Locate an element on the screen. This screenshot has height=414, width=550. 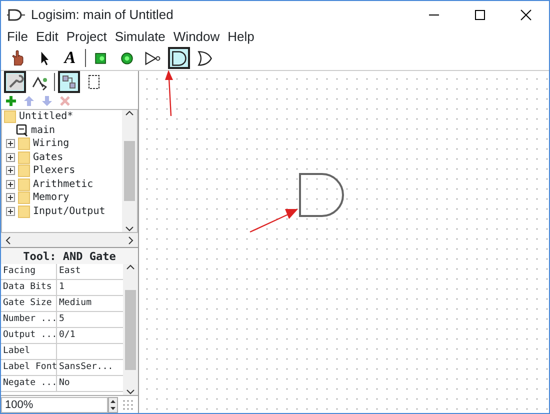
property-name: Label is located at coordinates (29, 351).